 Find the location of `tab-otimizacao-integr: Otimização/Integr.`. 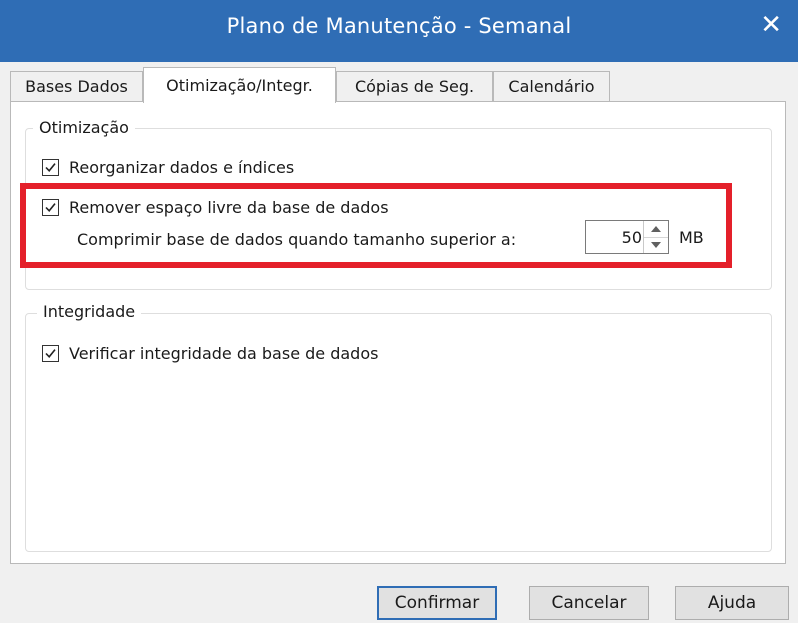

tab-otimizacao-integr: Otimização/Integr. is located at coordinates (239, 85).